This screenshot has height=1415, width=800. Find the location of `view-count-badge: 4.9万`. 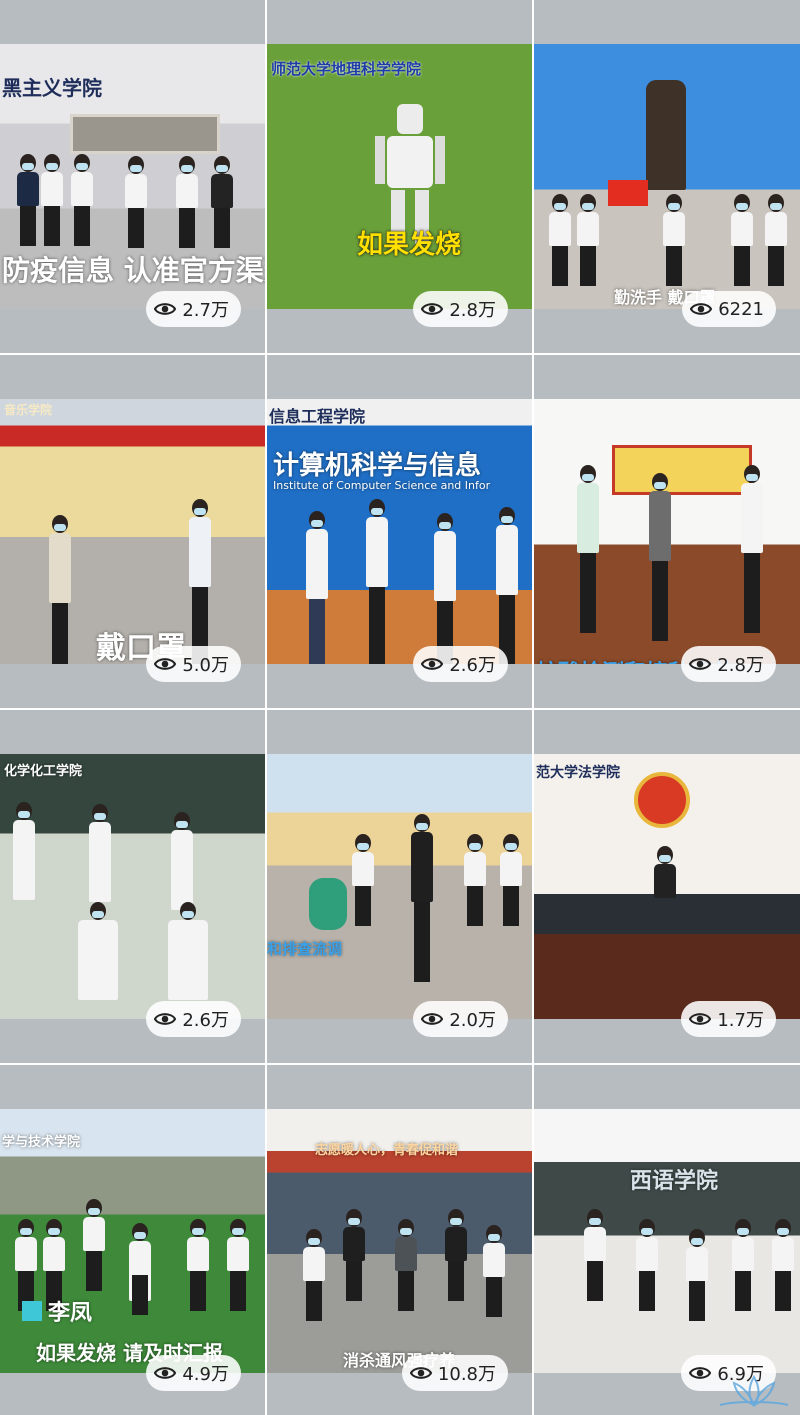

view-count-badge: 4.9万 is located at coordinates (193, 1373).